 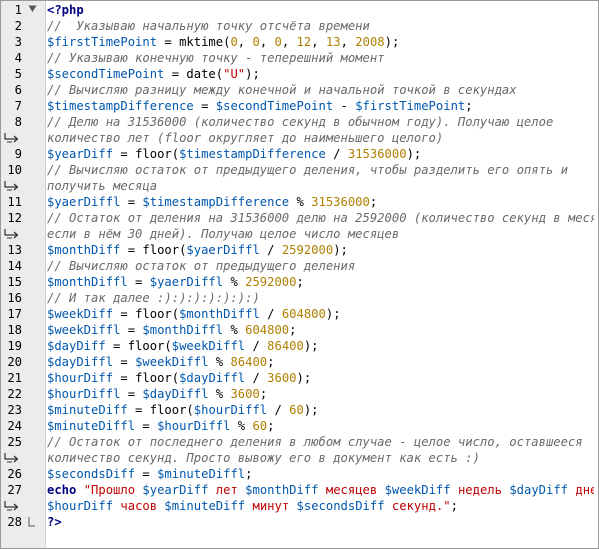 I want to click on code-token: 31536000, so click(x=377, y=154).